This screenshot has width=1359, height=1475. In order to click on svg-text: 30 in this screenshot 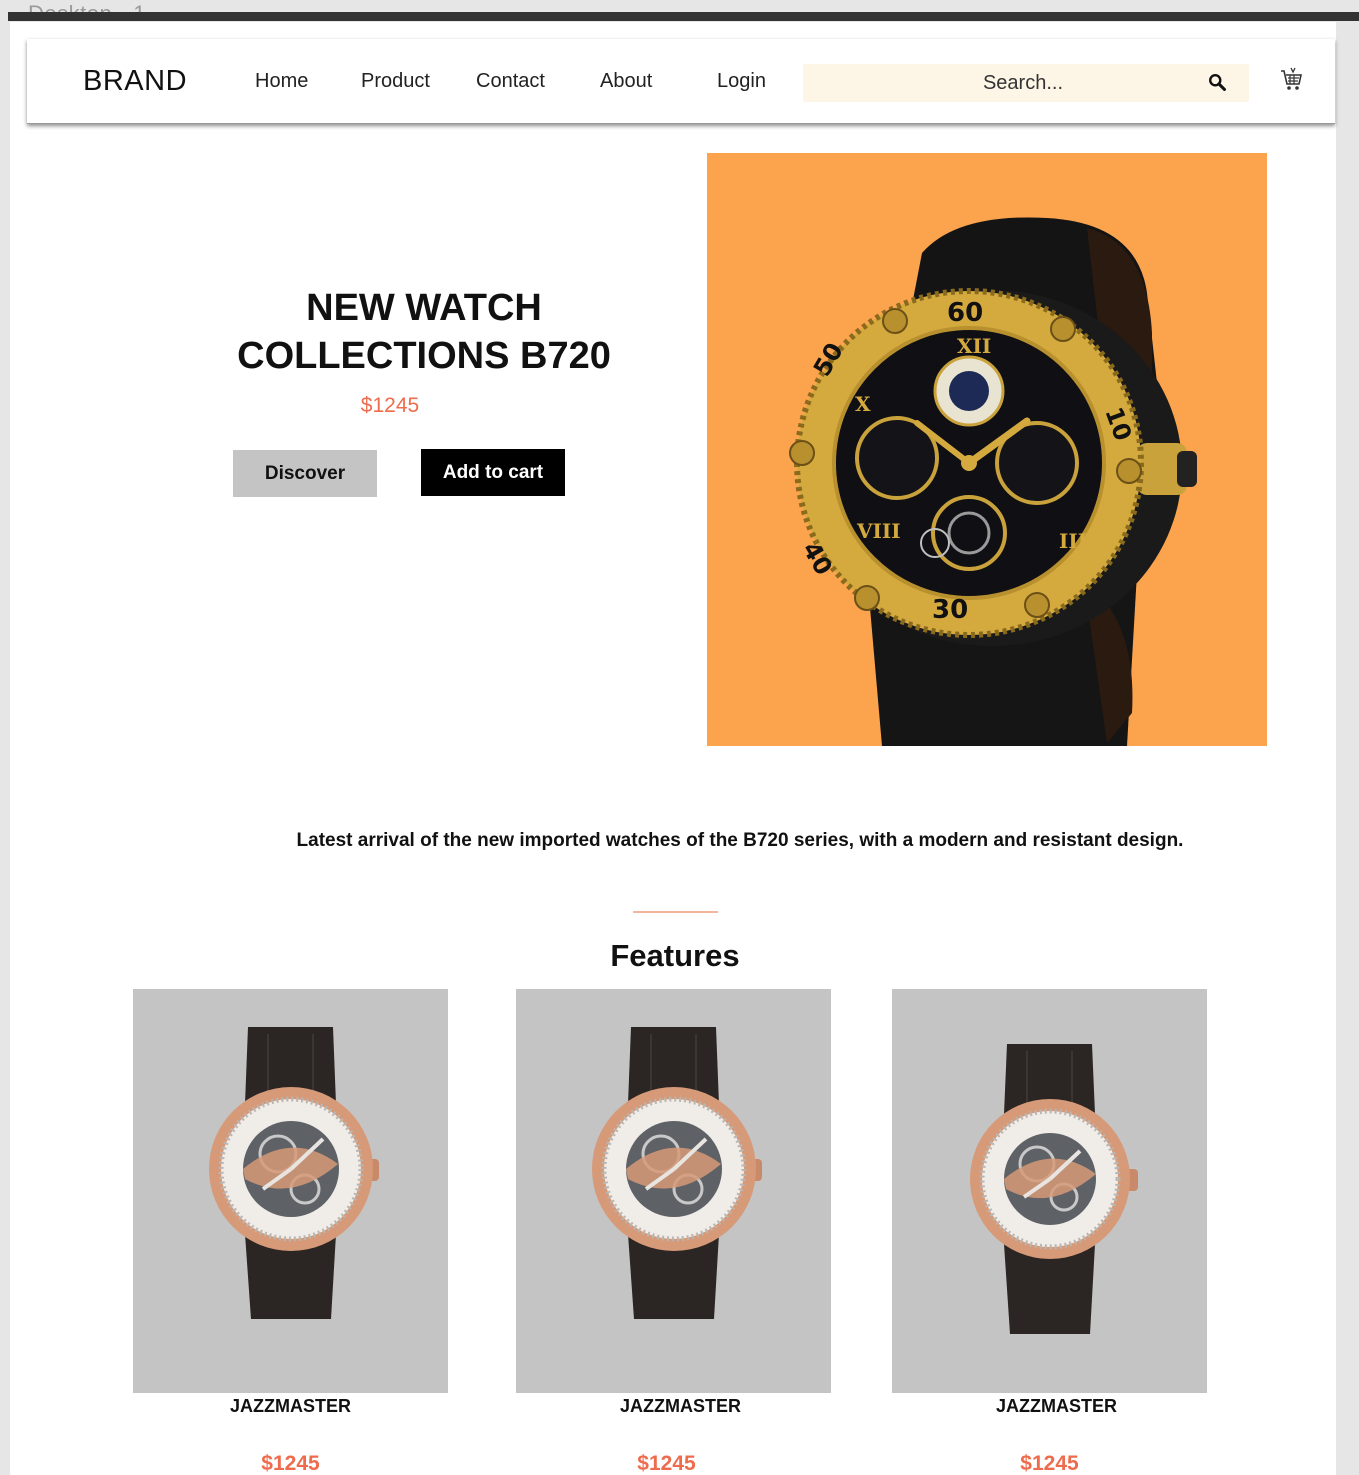, I will do `click(950, 610)`.